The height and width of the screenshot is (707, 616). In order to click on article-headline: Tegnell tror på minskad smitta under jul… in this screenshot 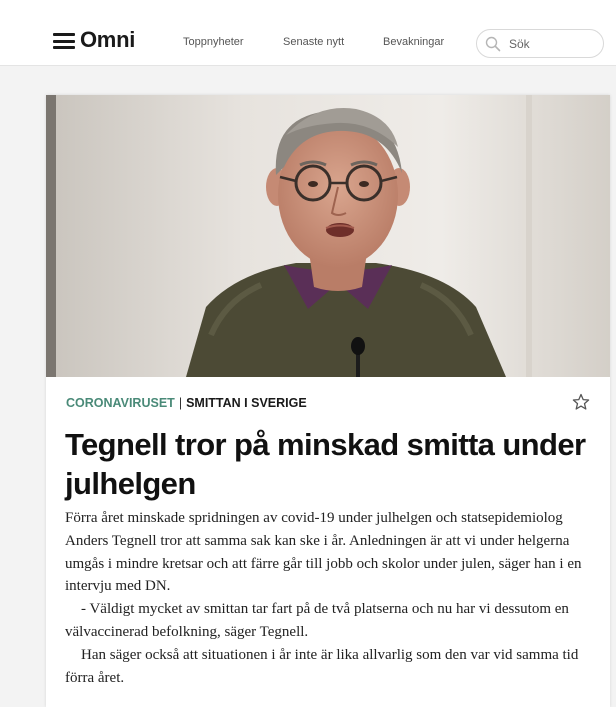, I will do `click(330, 464)`.